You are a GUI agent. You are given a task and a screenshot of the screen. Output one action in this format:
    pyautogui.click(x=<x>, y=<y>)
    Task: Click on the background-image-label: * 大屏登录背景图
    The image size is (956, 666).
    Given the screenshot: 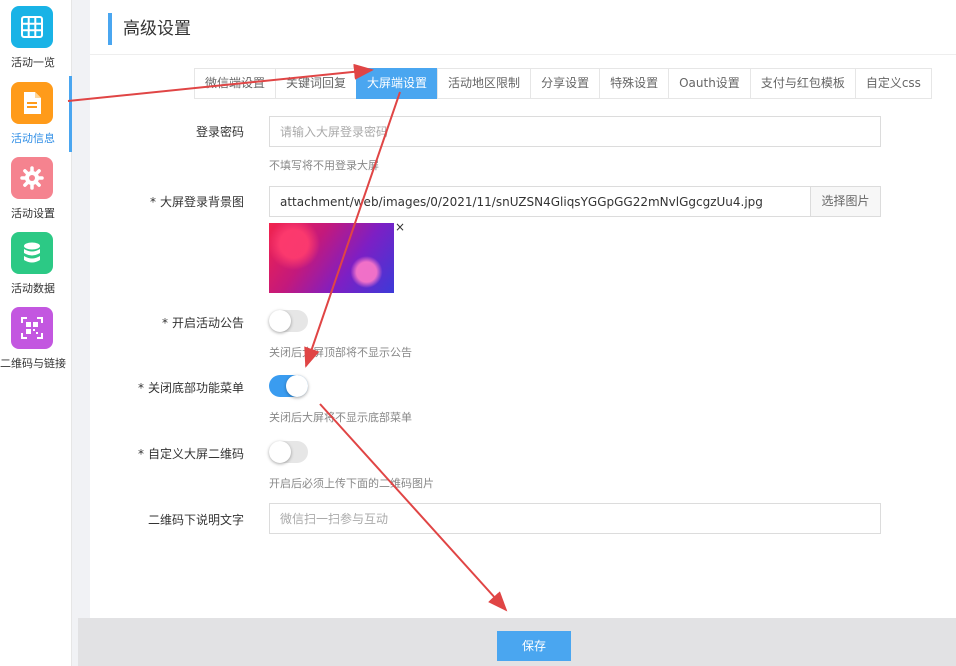 What is the action you would take?
    pyautogui.click(x=196, y=202)
    